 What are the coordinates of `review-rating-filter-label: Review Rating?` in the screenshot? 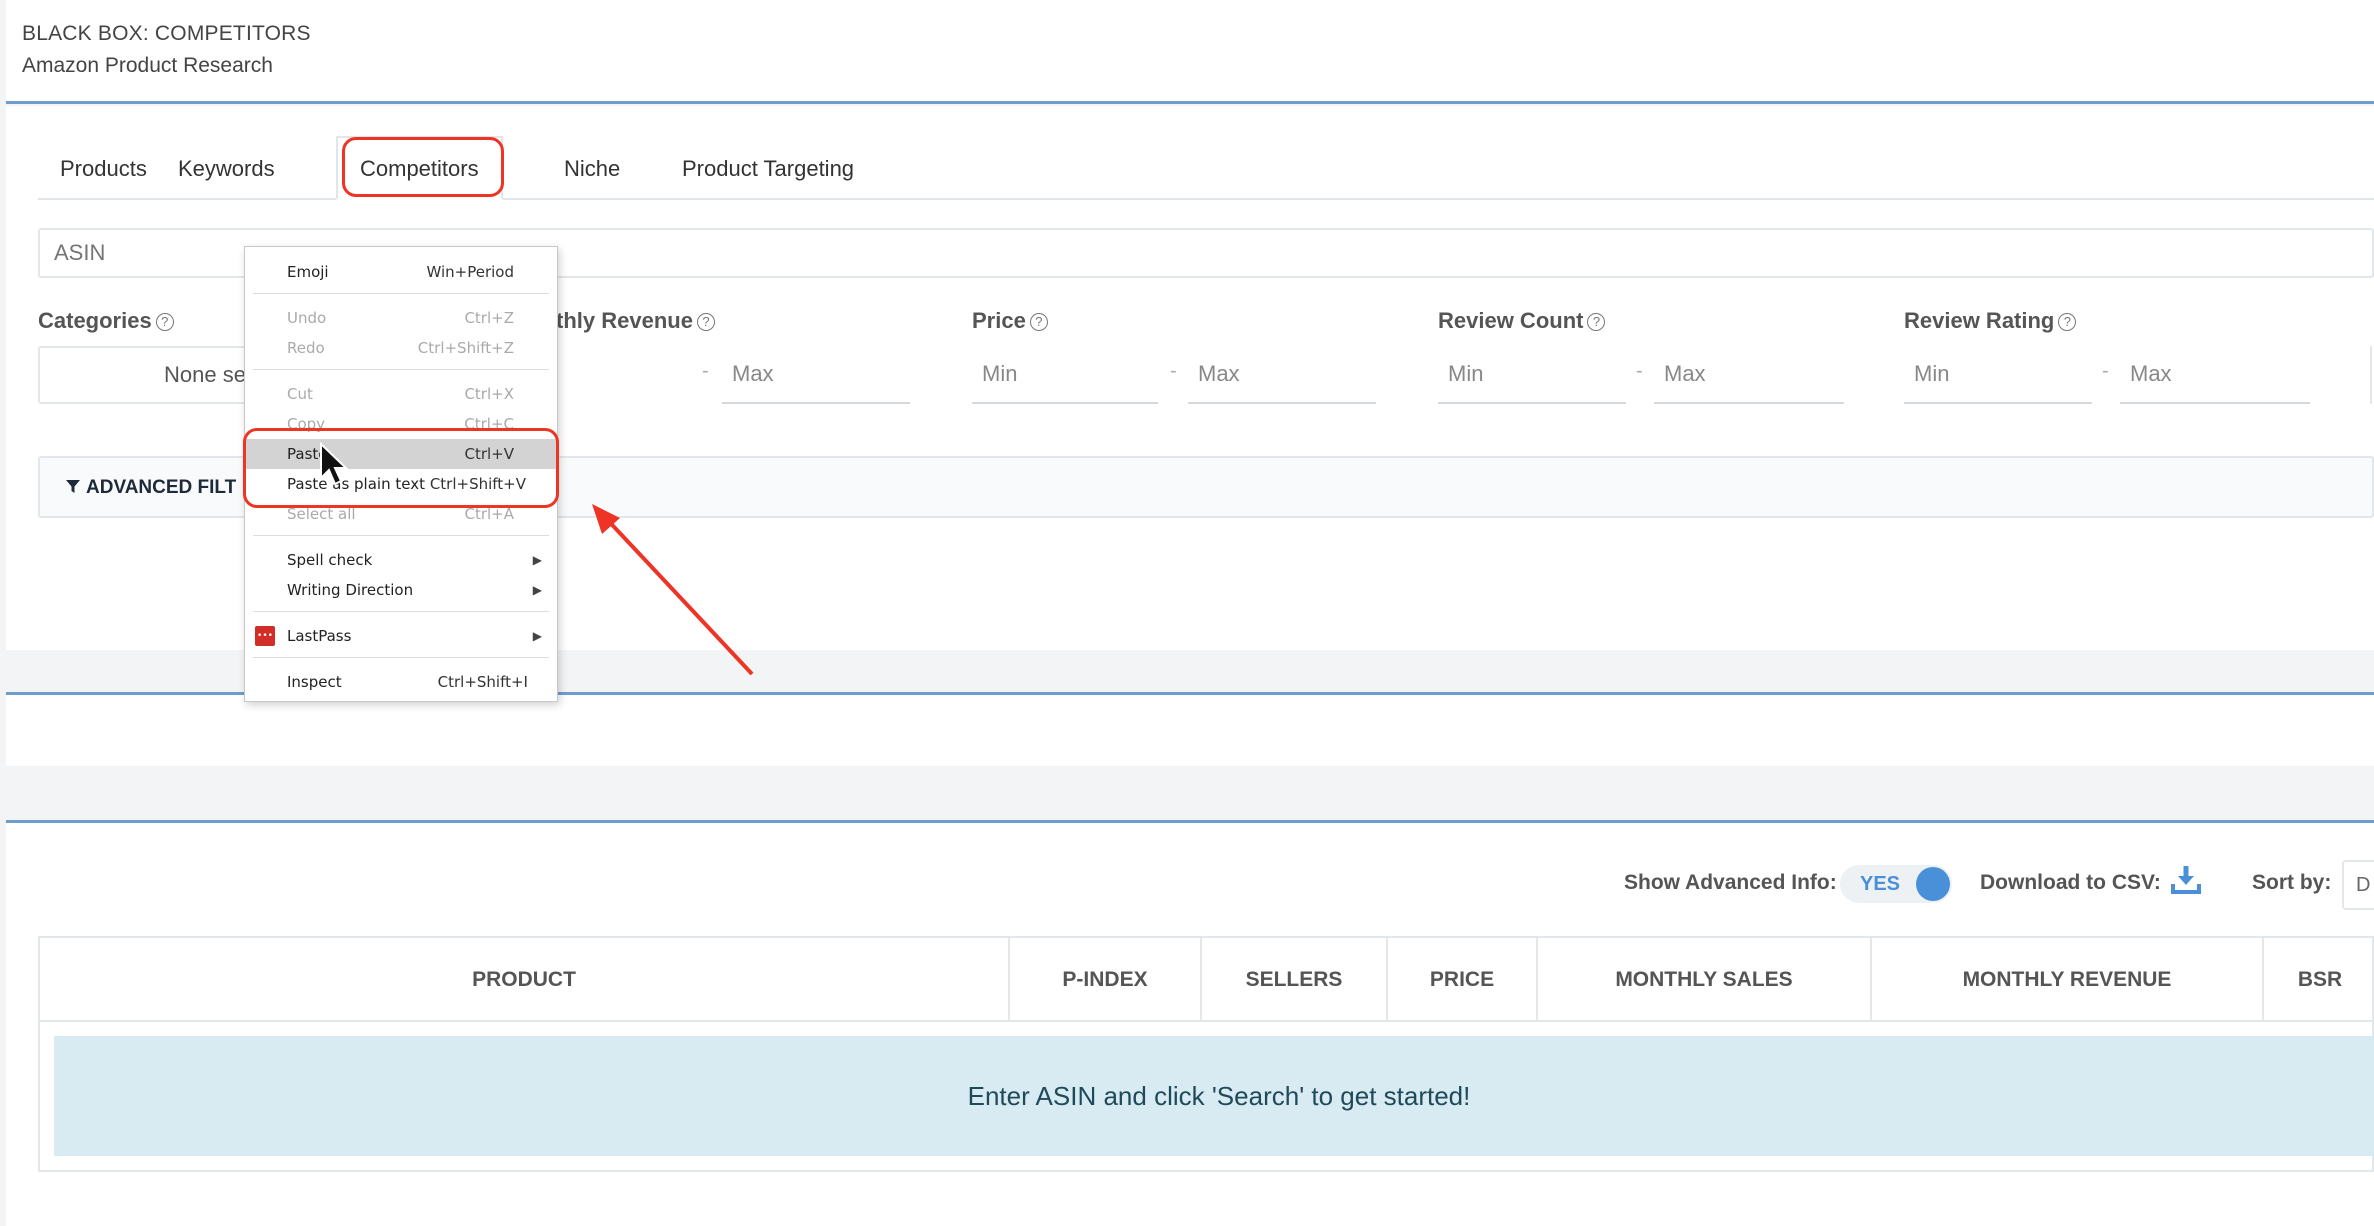 It's located at (1990, 321).